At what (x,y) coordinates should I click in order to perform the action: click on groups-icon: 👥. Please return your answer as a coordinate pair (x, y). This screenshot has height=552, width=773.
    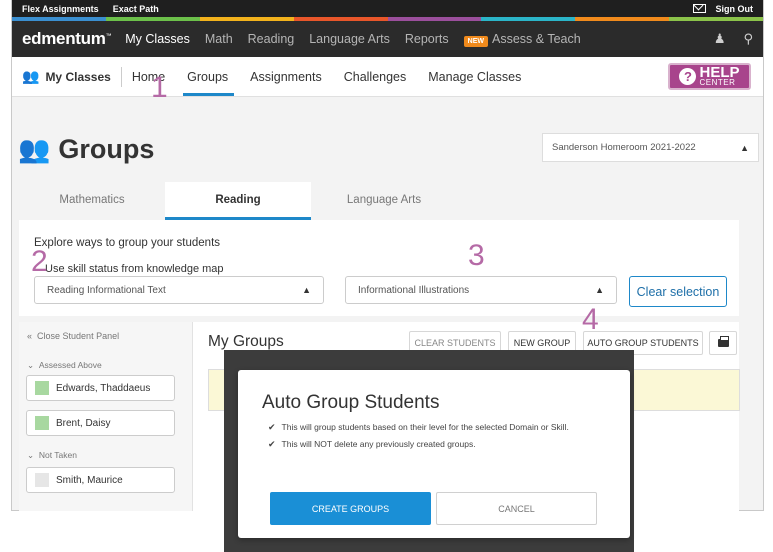
    Looking at the image, I should click on (34, 149).